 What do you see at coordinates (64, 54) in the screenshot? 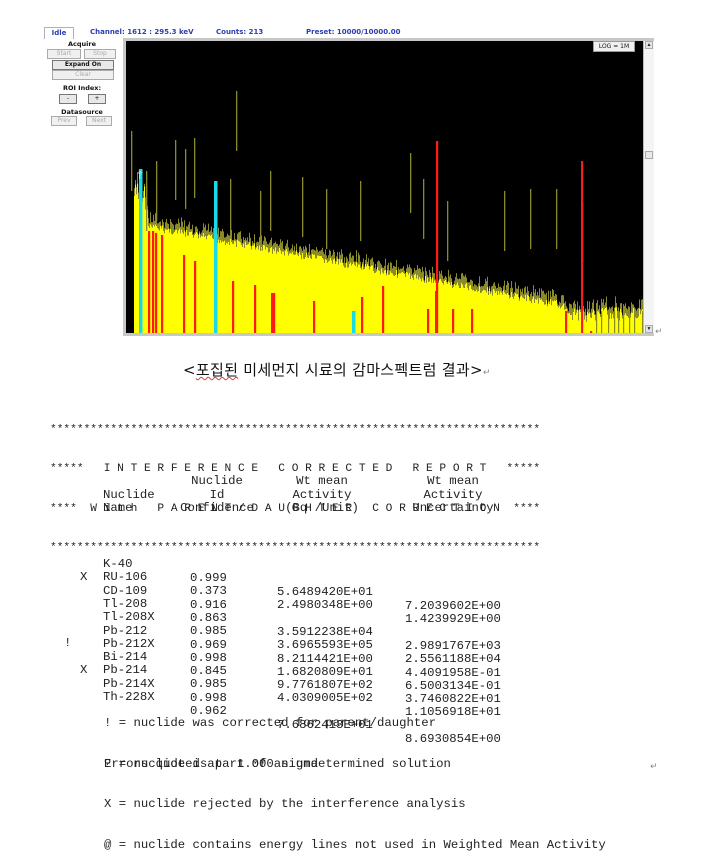
I see `start-button: Start` at bounding box center [64, 54].